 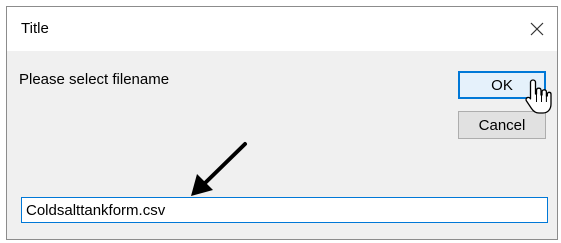 I want to click on close-button, so click(x=537, y=29).